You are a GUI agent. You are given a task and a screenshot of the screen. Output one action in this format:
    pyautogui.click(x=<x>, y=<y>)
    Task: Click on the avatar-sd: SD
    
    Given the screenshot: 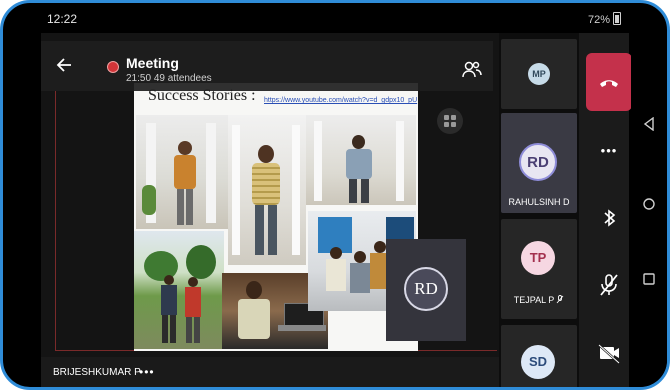 What is the action you would take?
    pyautogui.click(x=538, y=362)
    